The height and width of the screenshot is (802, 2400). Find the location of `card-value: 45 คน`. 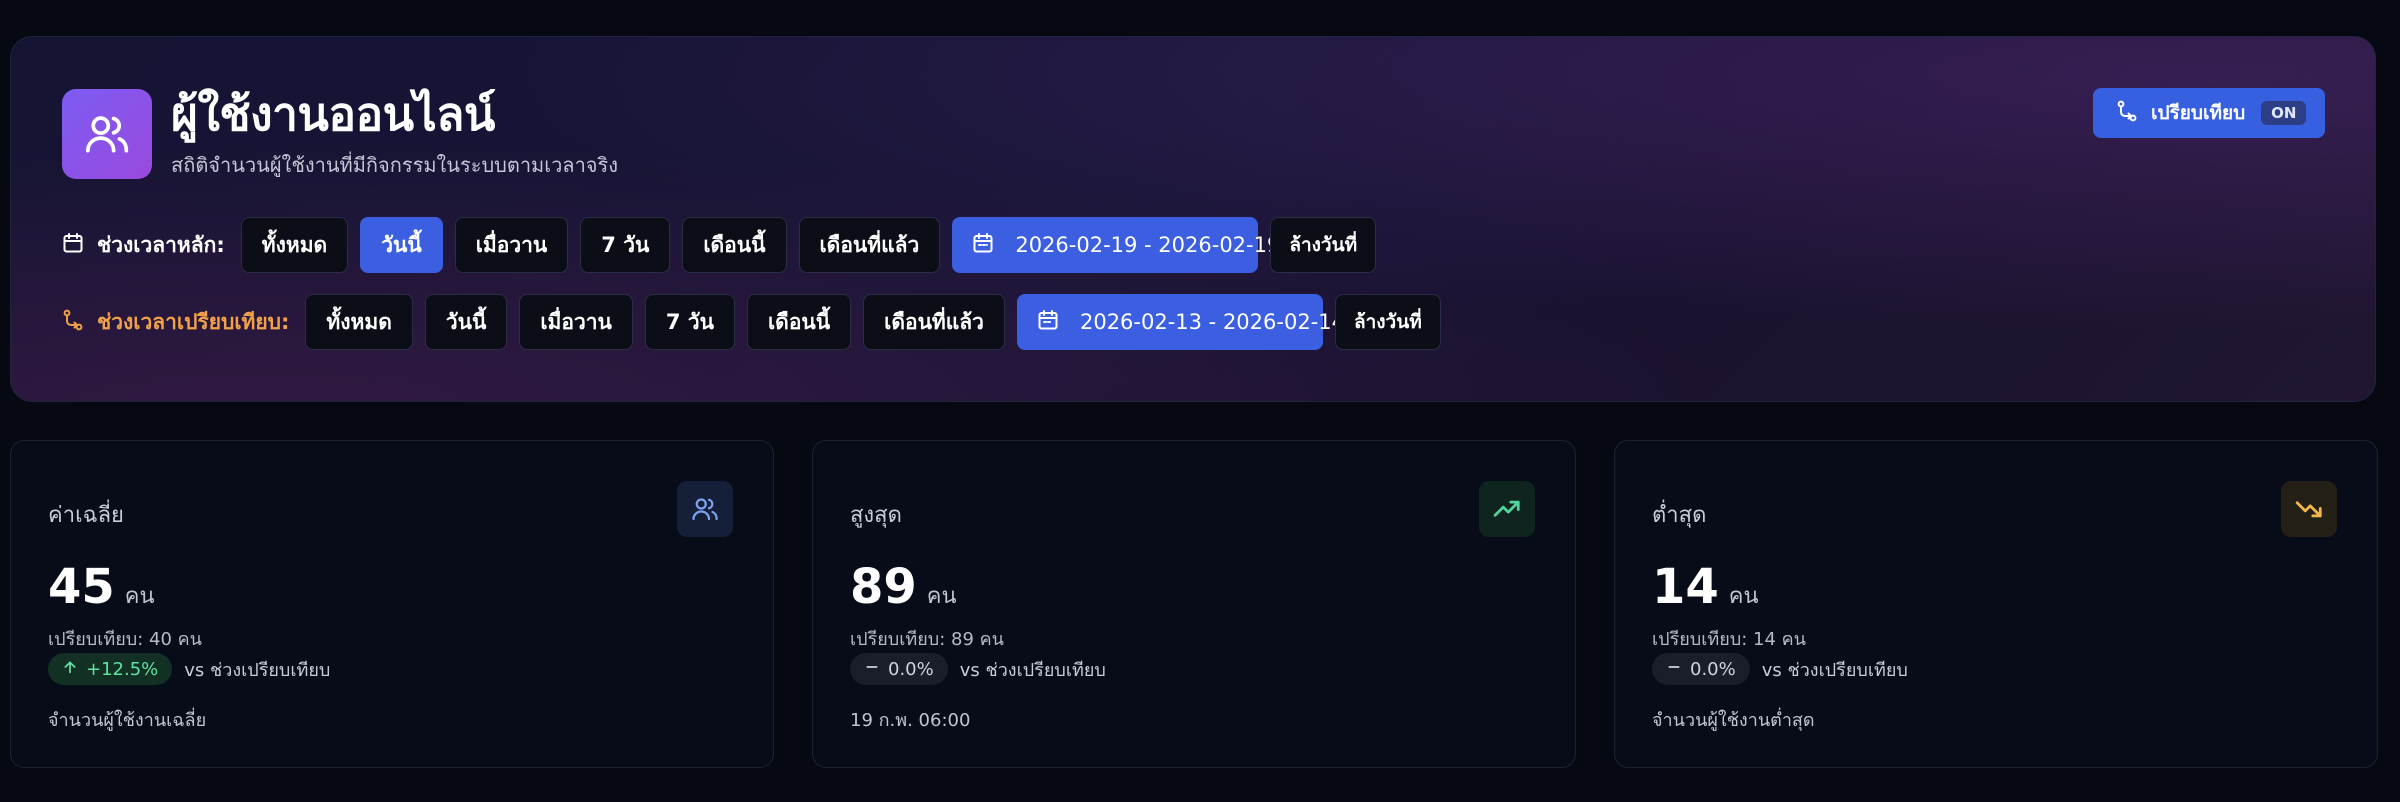

card-value: 45 คน is located at coordinates (101, 587).